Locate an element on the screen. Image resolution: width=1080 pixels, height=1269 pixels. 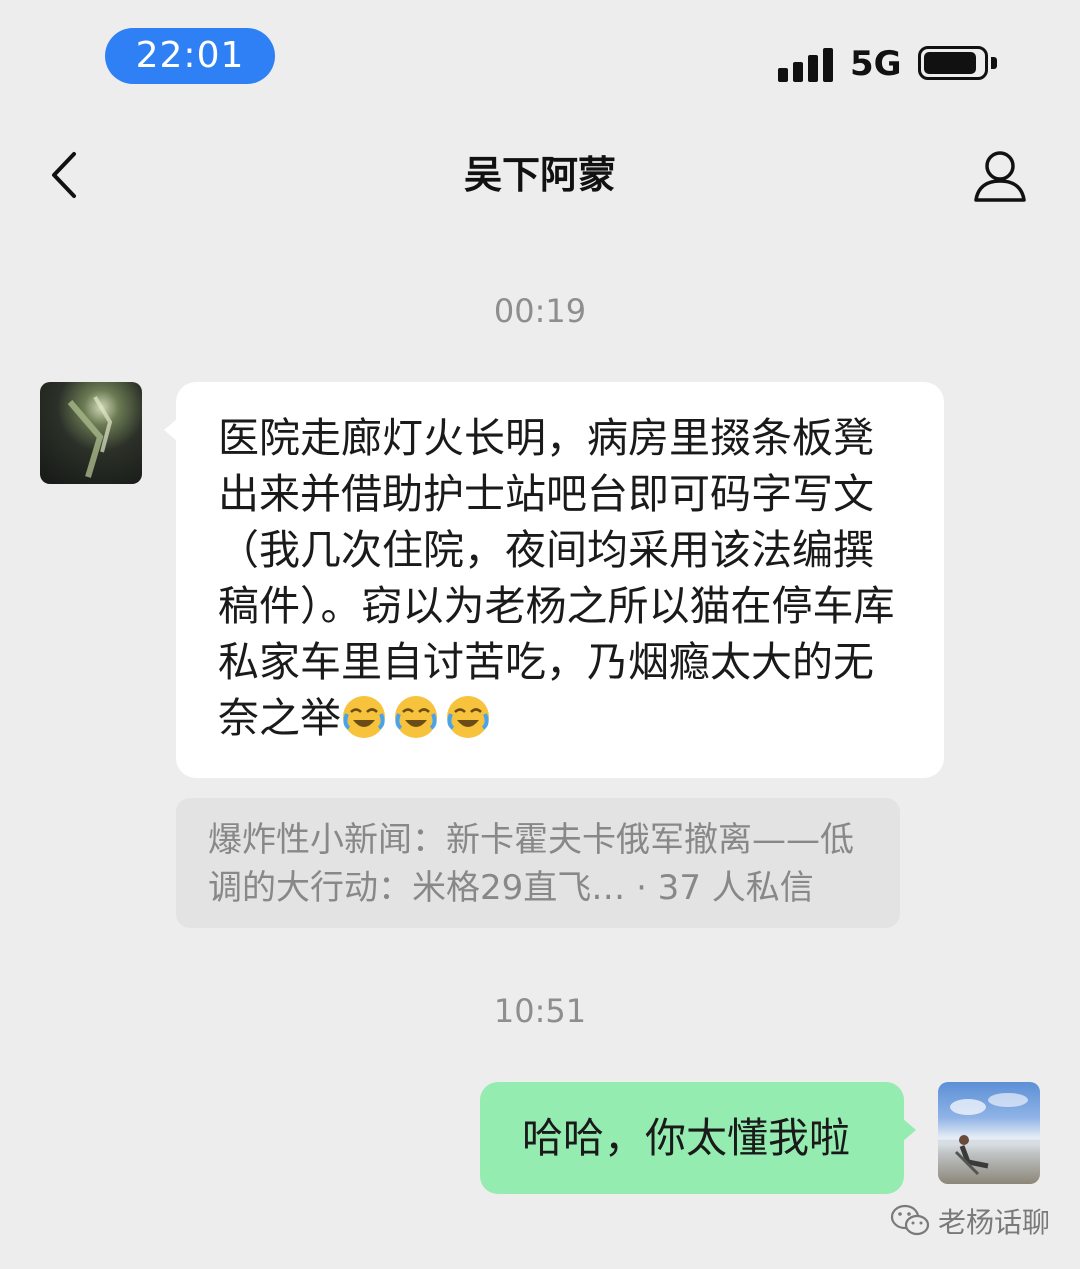
watermark: 老杨话聊 is located at coordinates (970, 1221).